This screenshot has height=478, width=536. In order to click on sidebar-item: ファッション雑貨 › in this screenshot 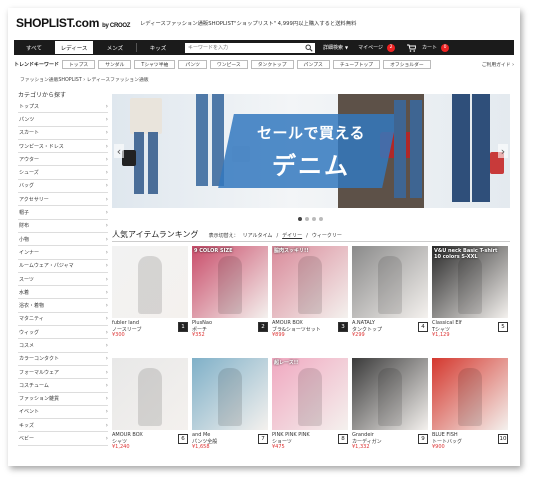, I will do `click(63, 399)`.